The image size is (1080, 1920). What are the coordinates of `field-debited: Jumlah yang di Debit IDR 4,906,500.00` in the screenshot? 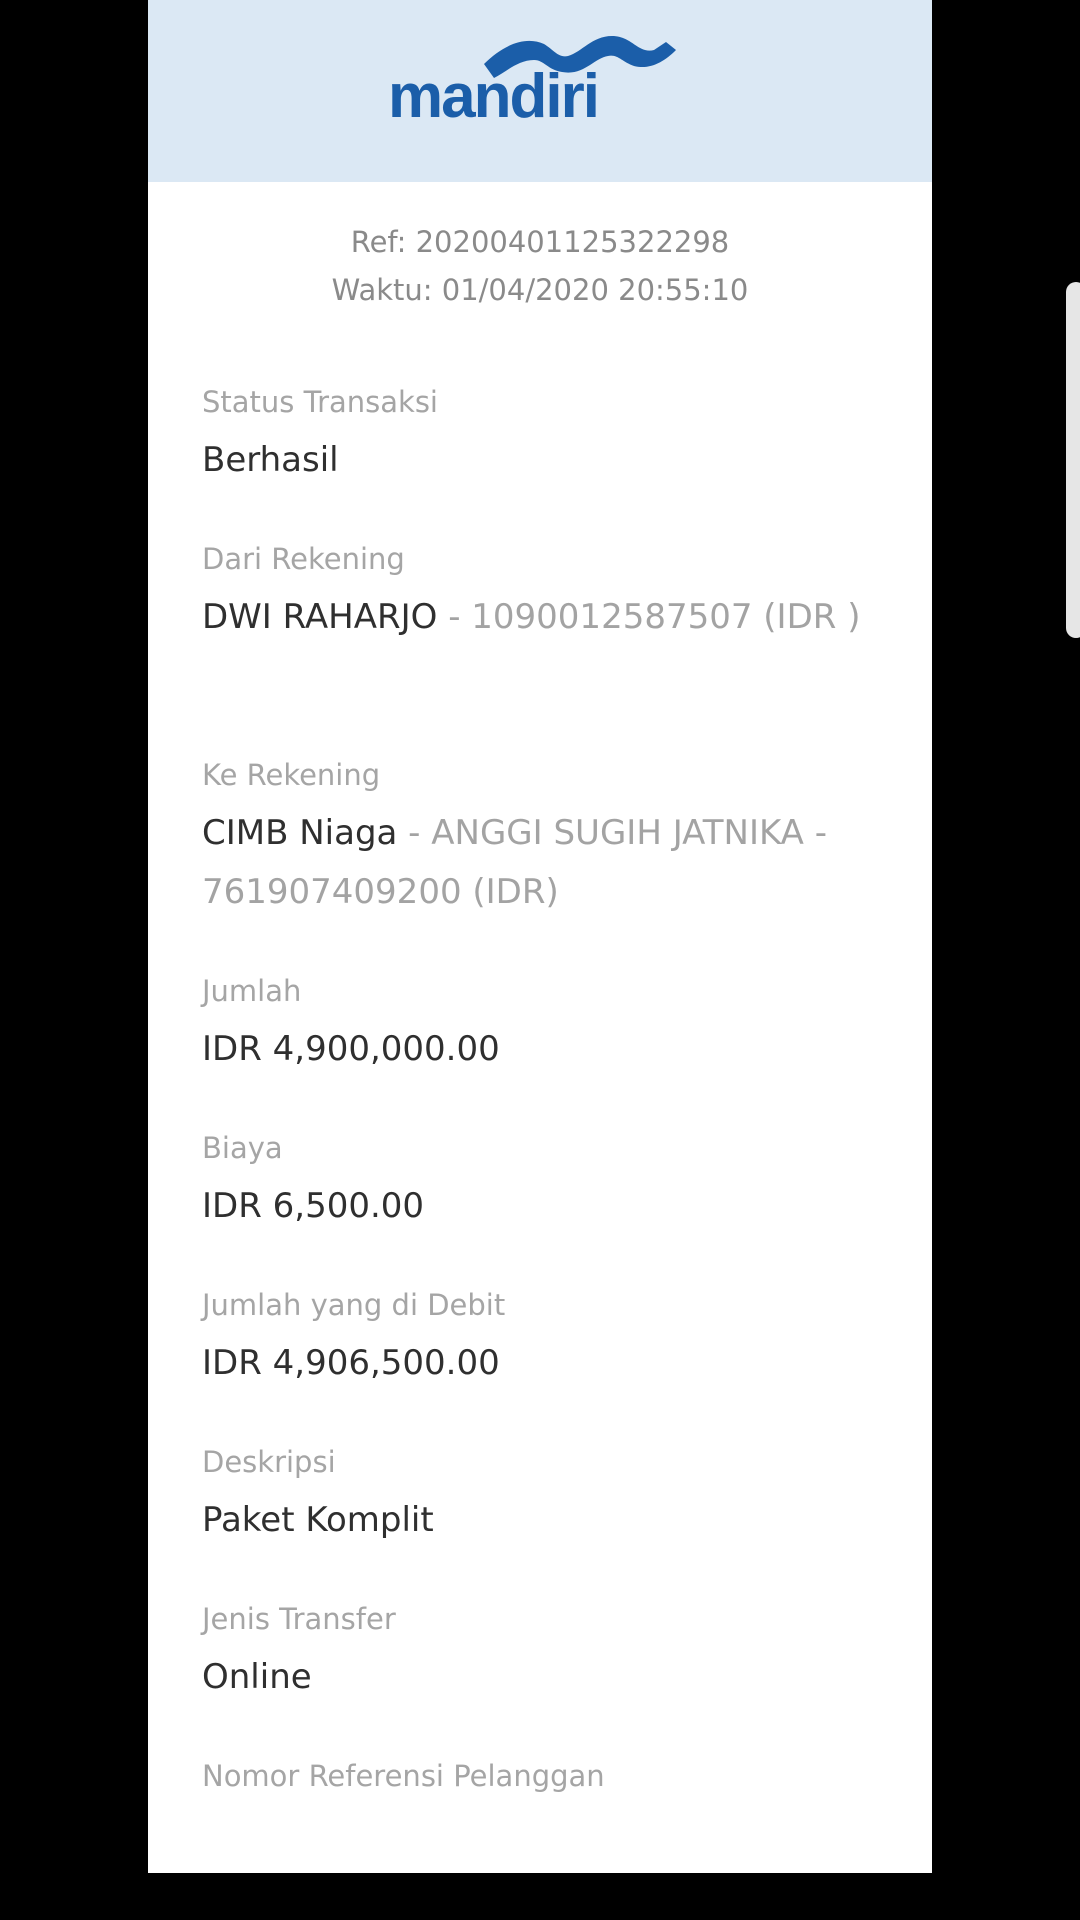 It's located at (542, 1342).